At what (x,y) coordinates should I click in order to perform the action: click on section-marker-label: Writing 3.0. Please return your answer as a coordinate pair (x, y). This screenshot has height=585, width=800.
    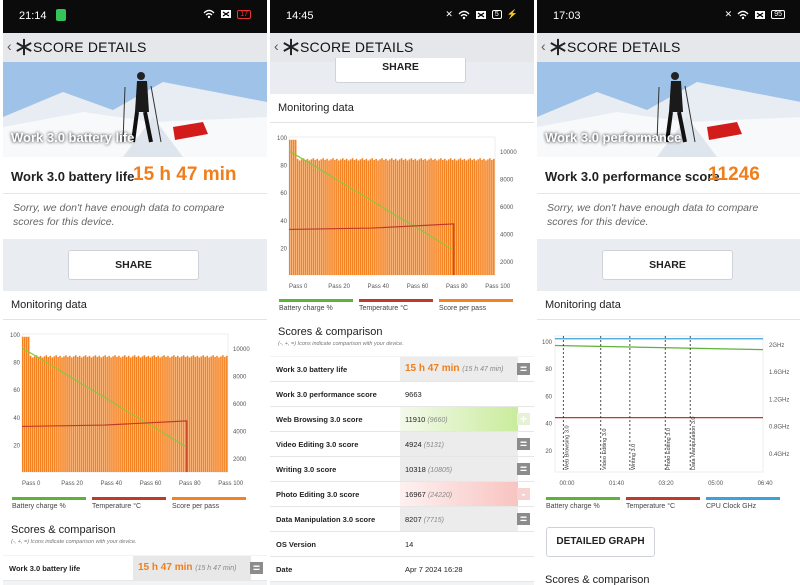
    Looking at the image, I should click on (634, 457).